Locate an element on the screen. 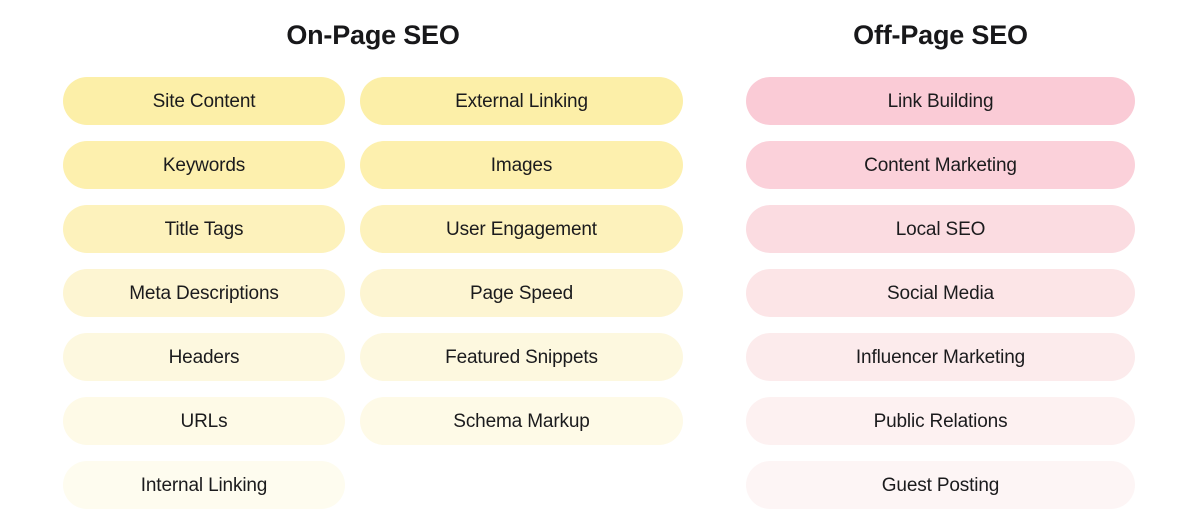 The image size is (1200, 516). section-title-off-page-seo: Off-Page SEO is located at coordinates (940, 35).